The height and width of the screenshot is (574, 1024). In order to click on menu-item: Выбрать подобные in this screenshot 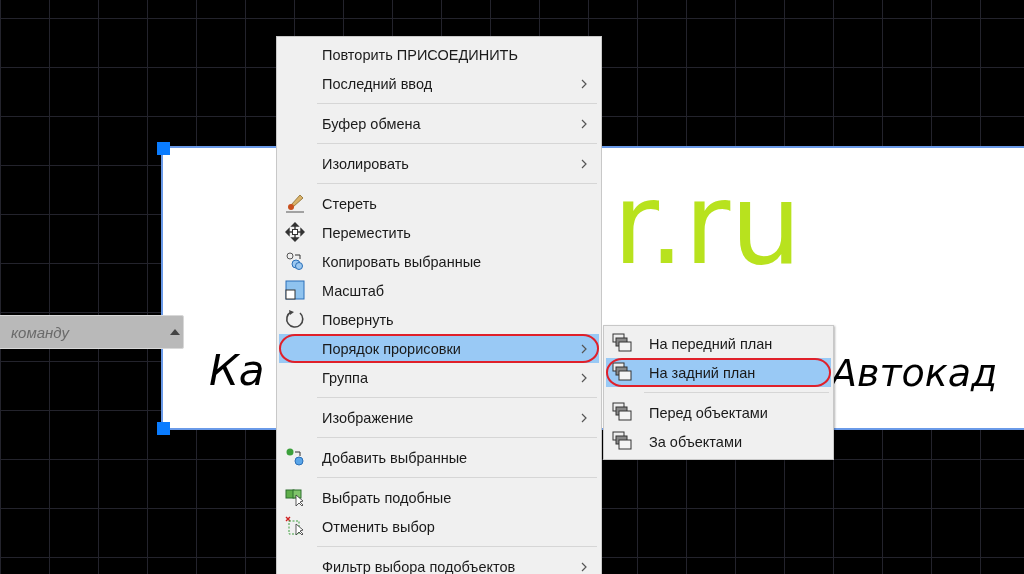, I will do `click(439, 497)`.